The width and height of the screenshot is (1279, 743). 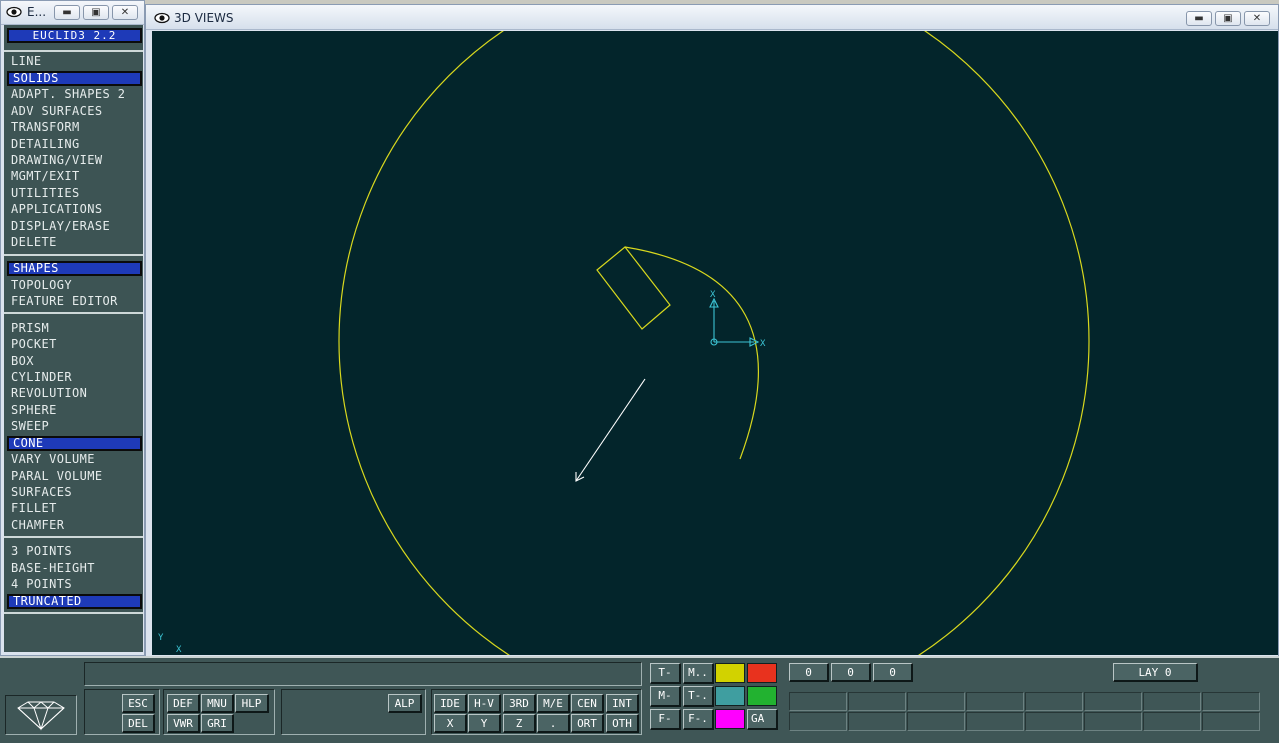 What do you see at coordinates (730, 719) in the screenshot?
I see `color-swatch-magenta` at bounding box center [730, 719].